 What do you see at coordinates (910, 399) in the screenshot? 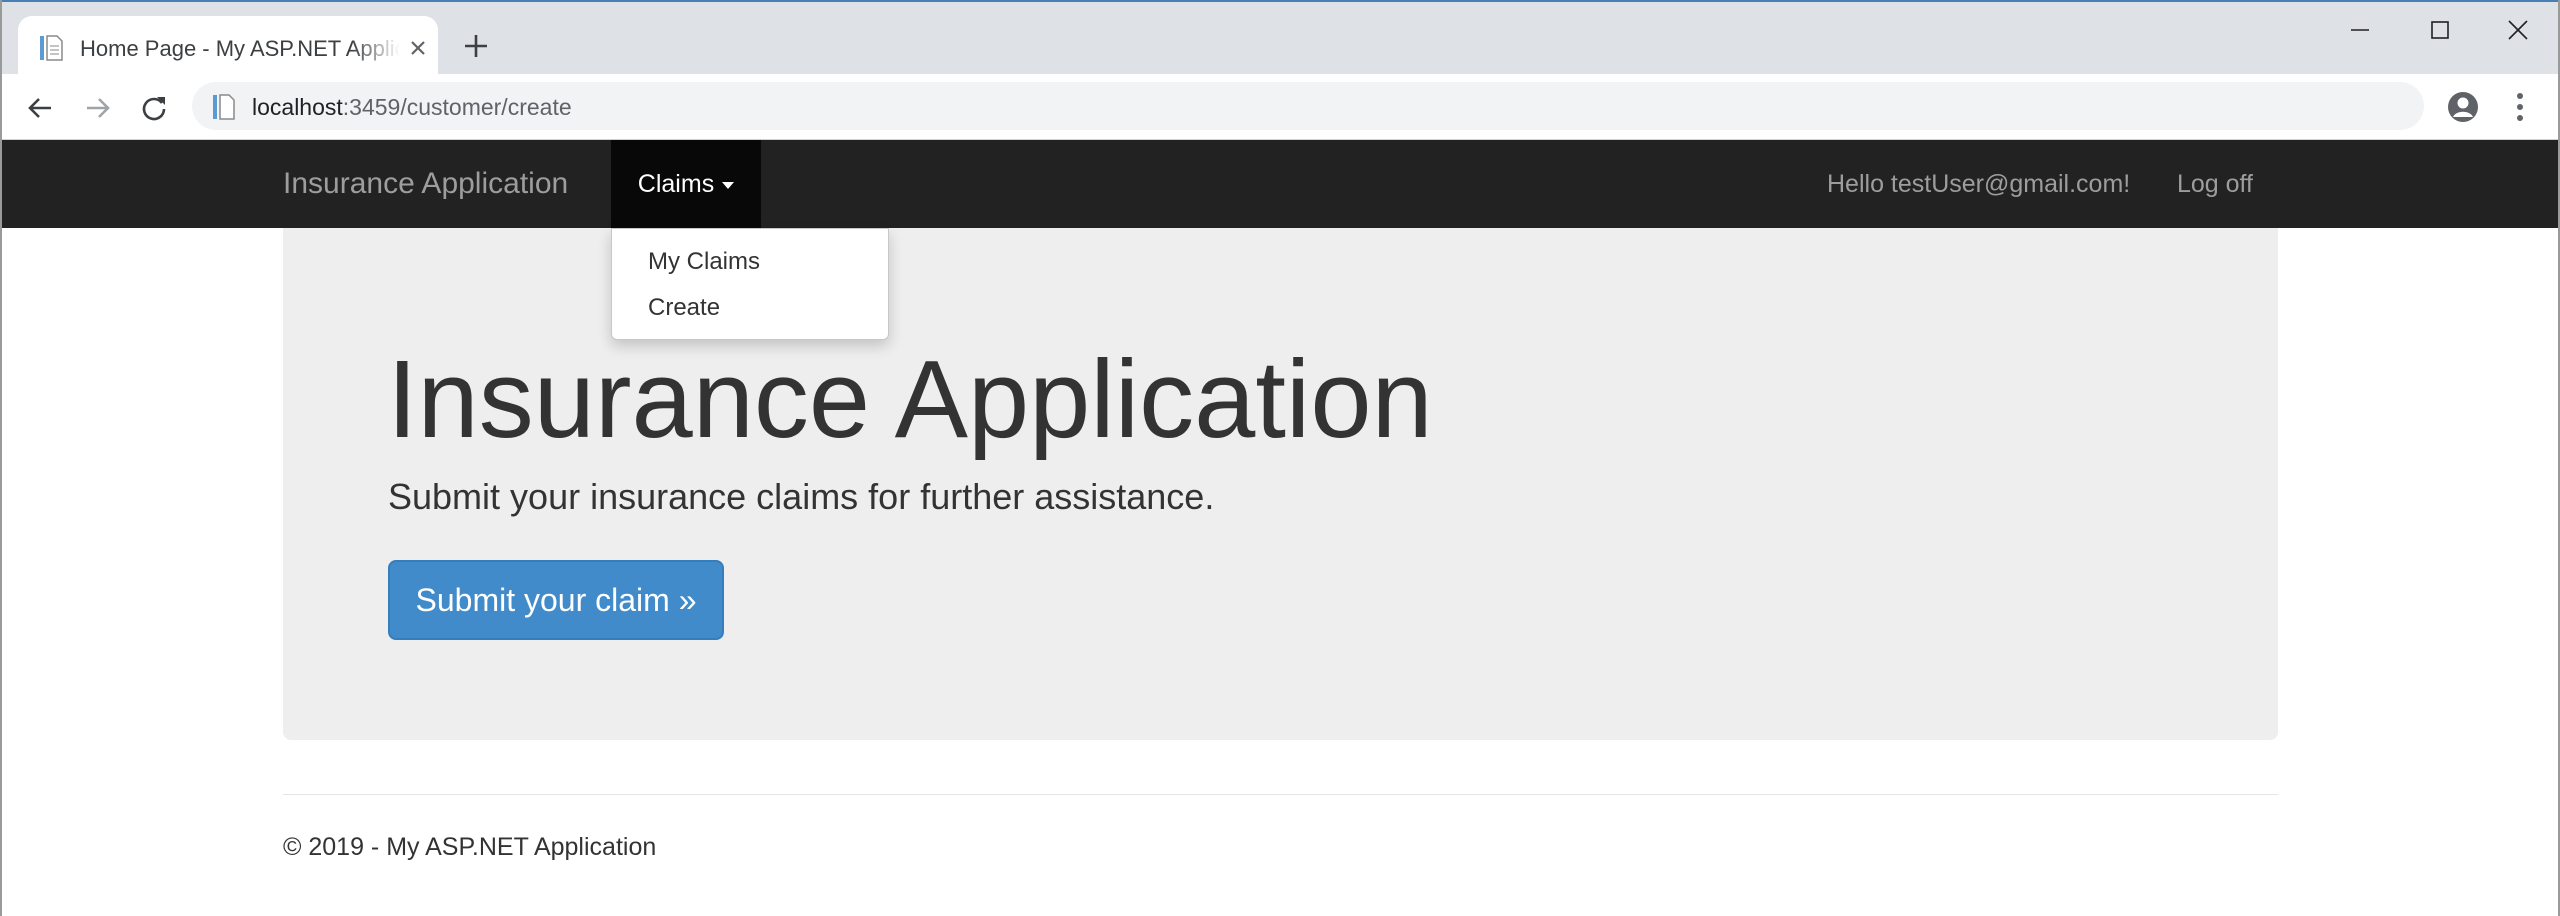
I see `page-title: Insurance Application` at bounding box center [910, 399].